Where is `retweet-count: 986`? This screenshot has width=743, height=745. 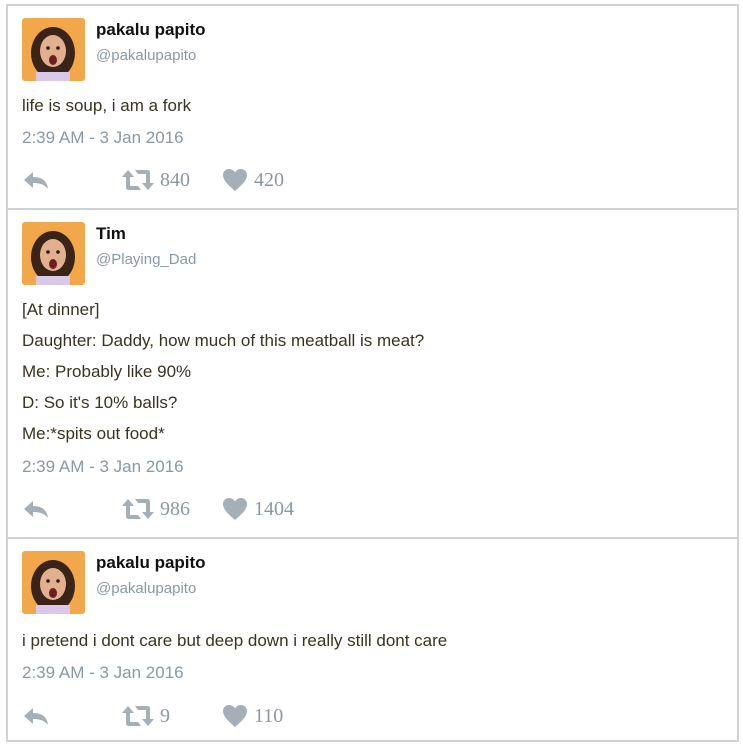
retweet-count: 986 is located at coordinates (175, 508).